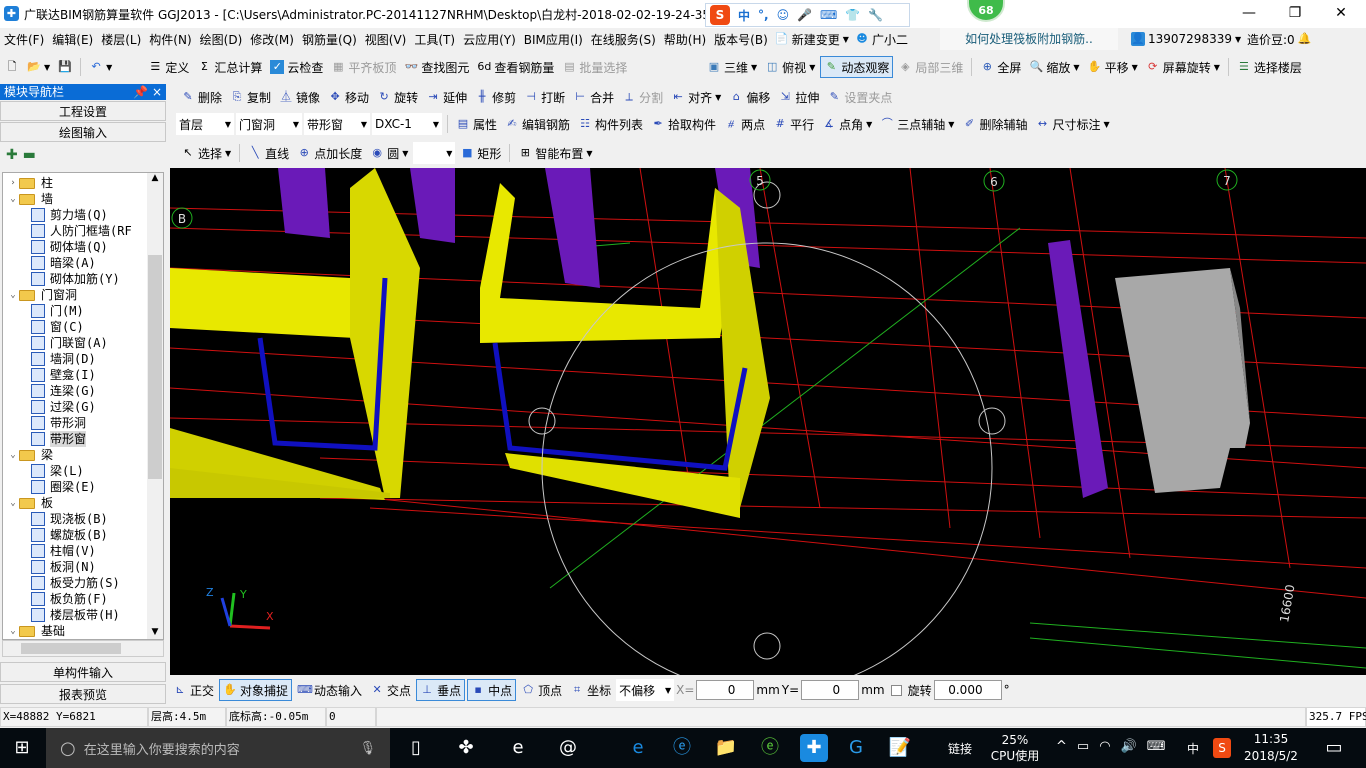  What do you see at coordinates (201, 97) in the screenshot?
I see `toolbar-button: ✎ 删除` at bounding box center [201, 97].